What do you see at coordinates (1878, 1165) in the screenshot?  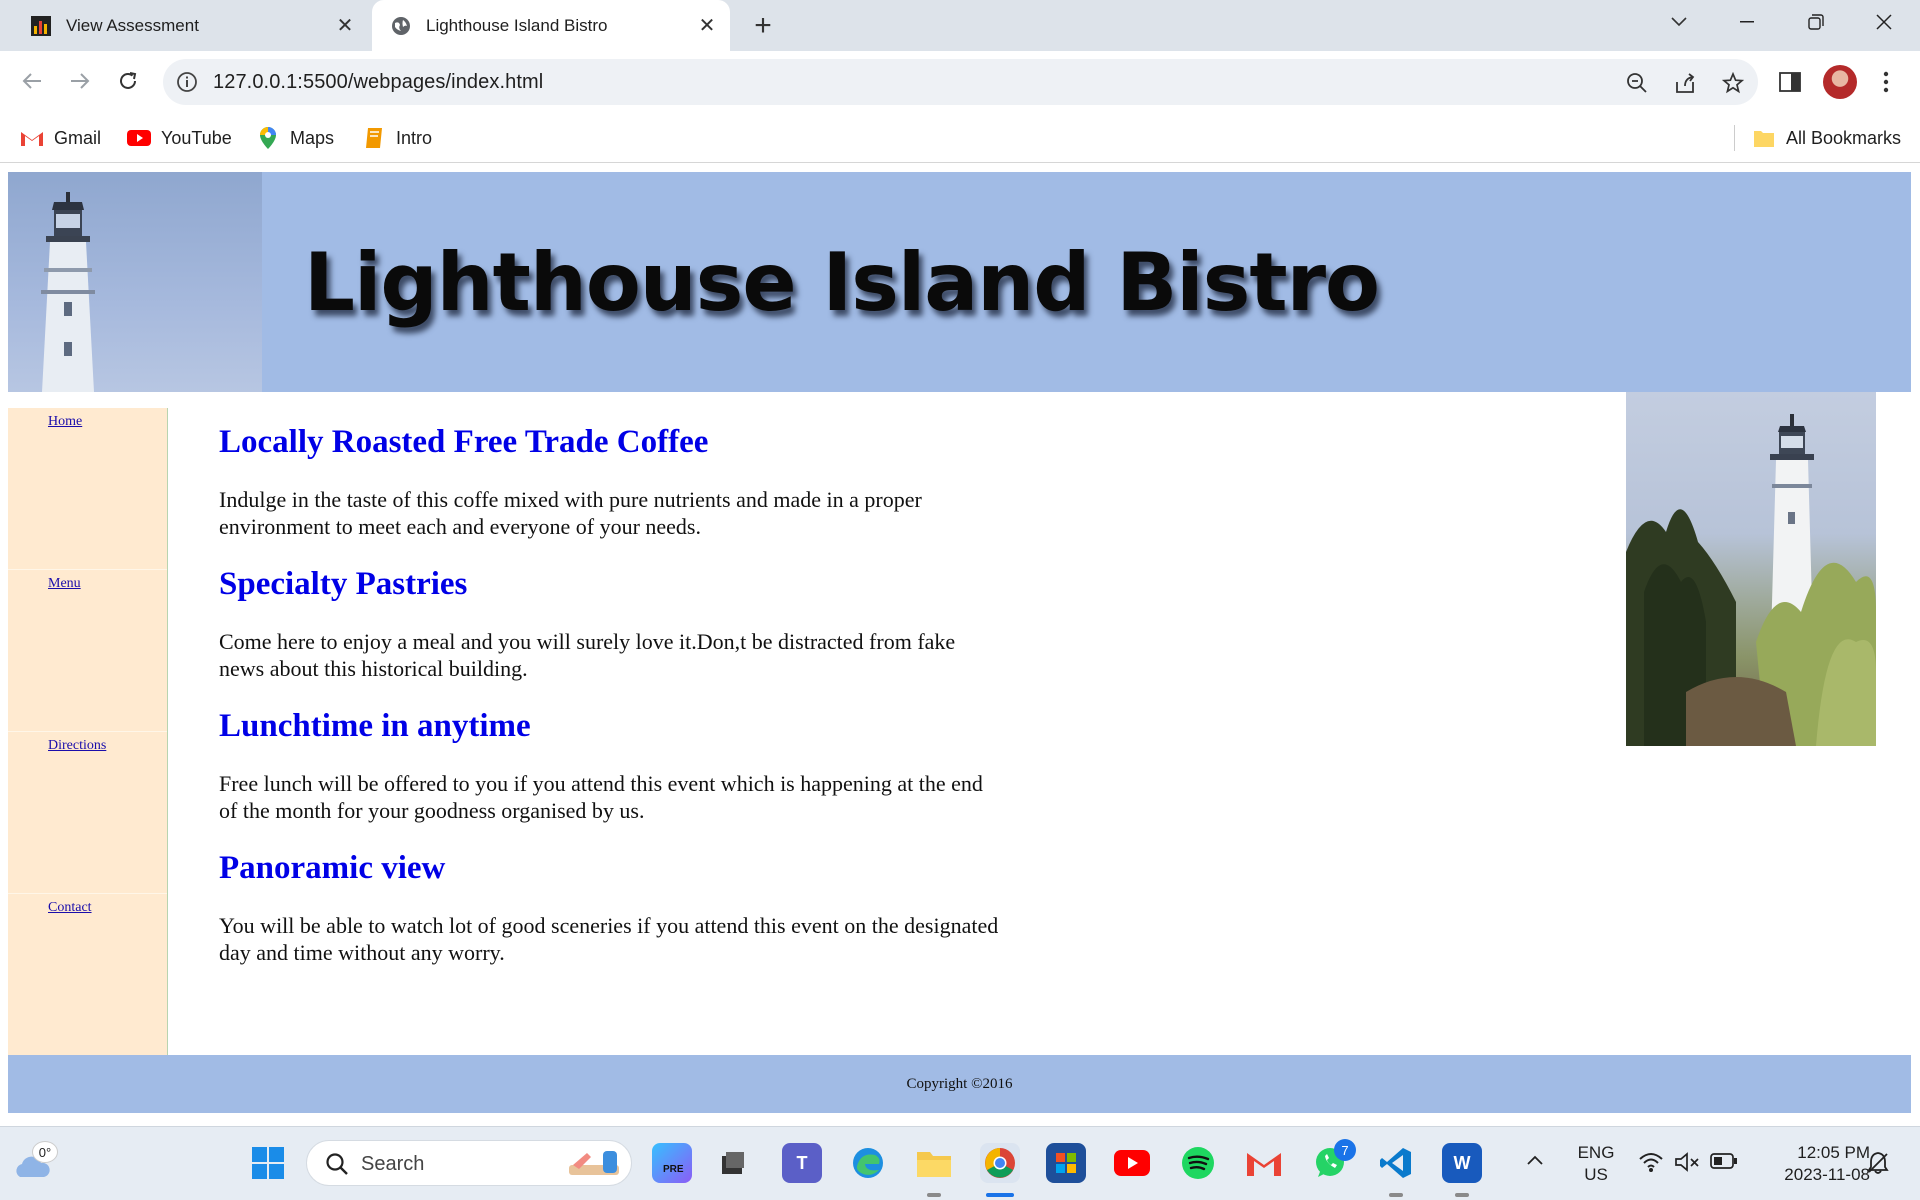 I see `notification-bell-icon` at bounding box center [1878, 1165].